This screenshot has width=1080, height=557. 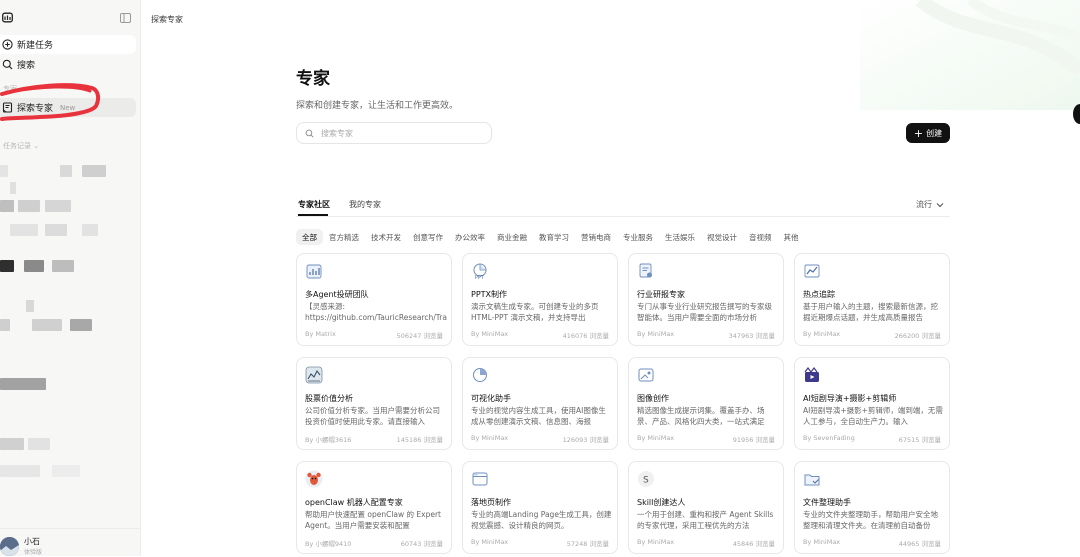 I want to click on tab-expert-community: 专家社区, so click(x=314, y=204).